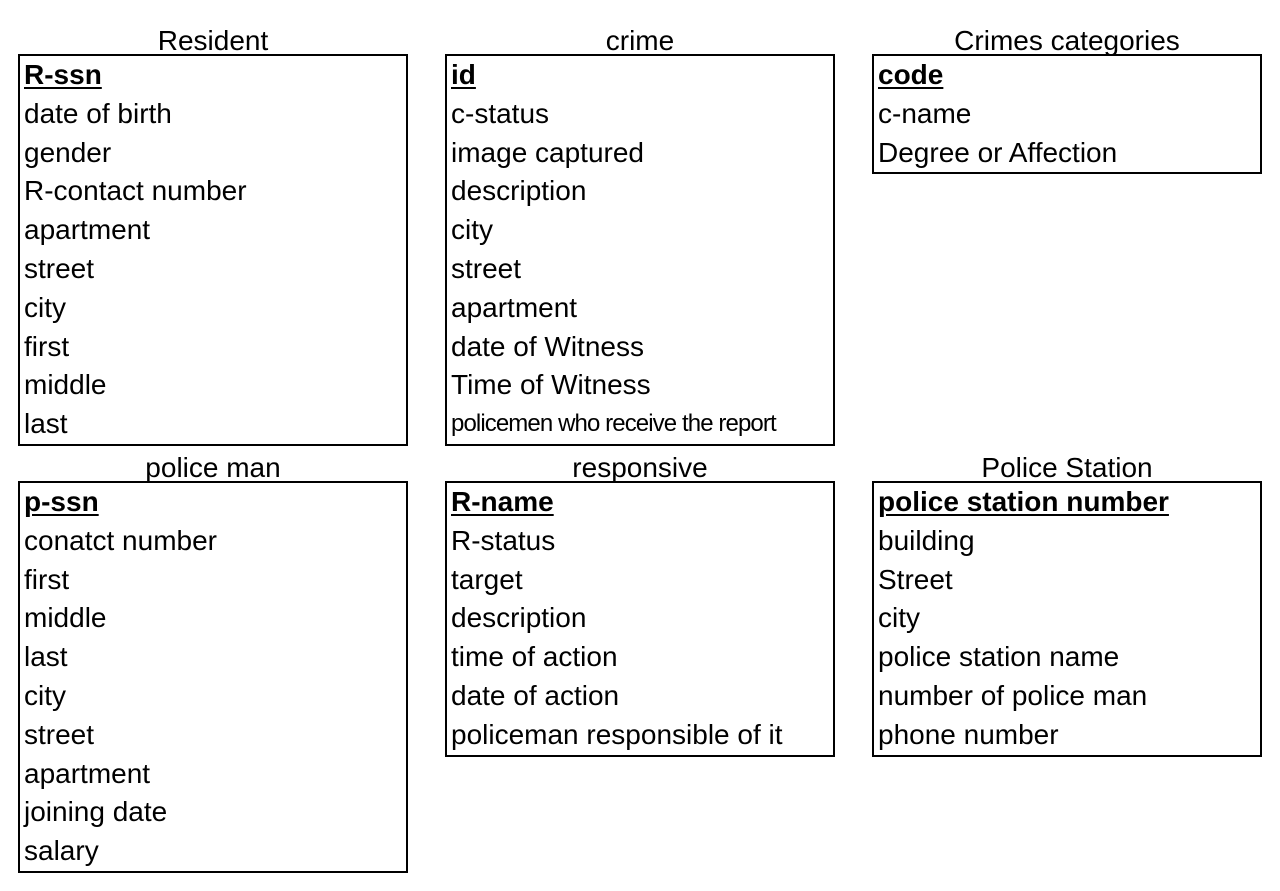 Image resolution: width=1280 pixels, height=891 pixels. Describe the element at coordinates (63, 74) in the screenshot. I see `primary-key-attribute: R-ssn` at that location.